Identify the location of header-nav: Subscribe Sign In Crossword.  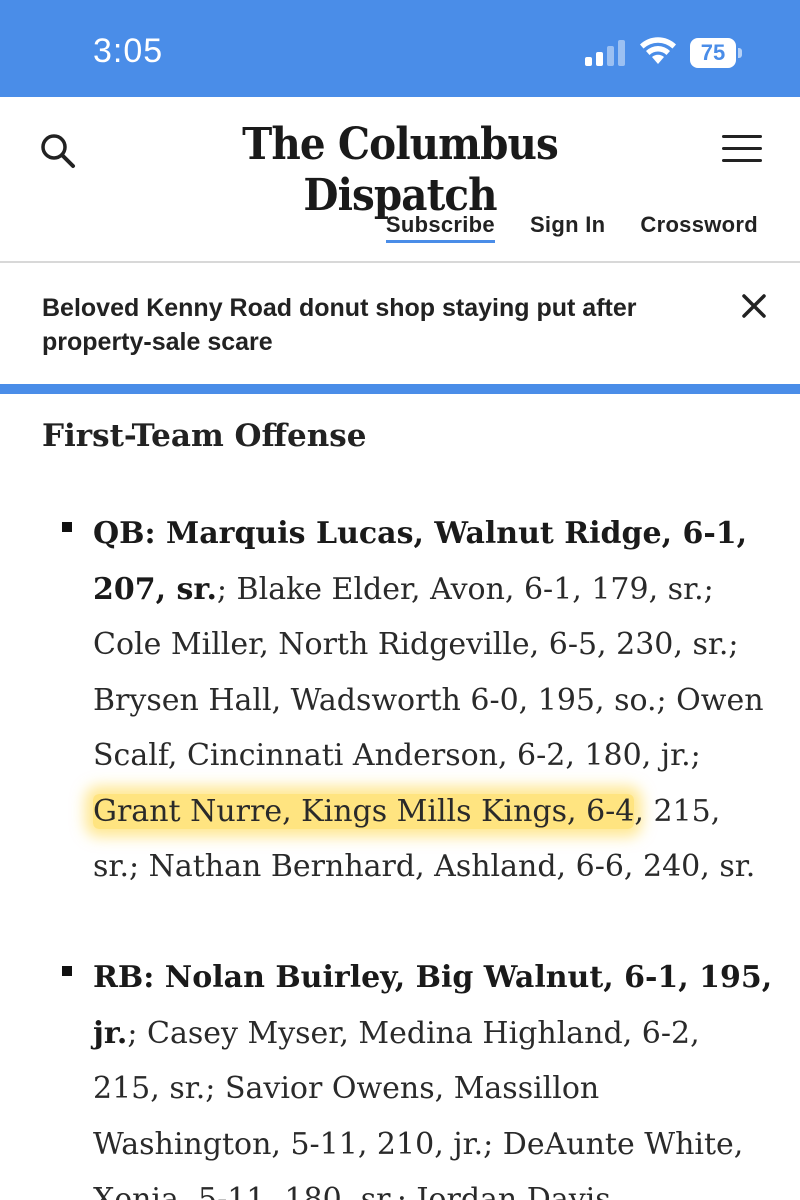
(571, 227).